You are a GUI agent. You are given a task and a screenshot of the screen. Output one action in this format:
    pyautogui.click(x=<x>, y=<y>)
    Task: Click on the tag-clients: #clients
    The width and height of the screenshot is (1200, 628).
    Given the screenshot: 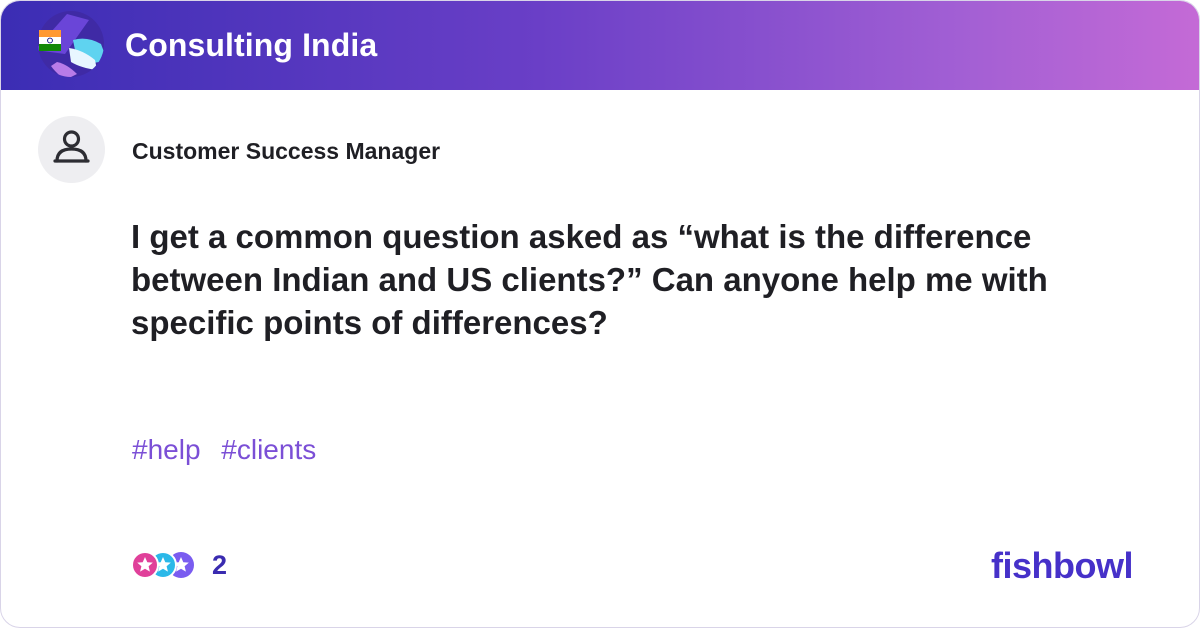 What is the action you would take?
    pyautogui.click(x=268, y=449)
    